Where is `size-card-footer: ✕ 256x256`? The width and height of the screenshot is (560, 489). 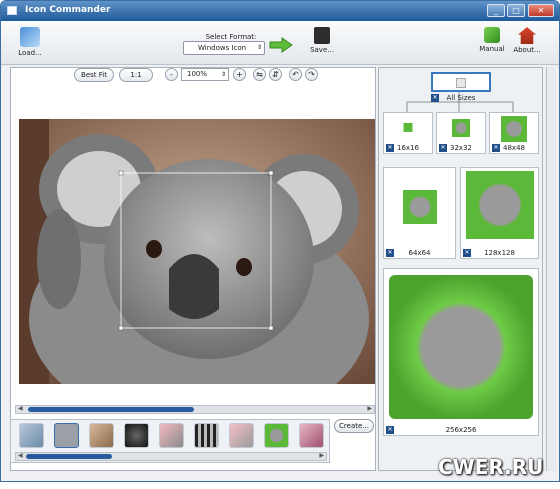 size-card-footer: ✕ 256x256 is located at coordinates (461, 430).